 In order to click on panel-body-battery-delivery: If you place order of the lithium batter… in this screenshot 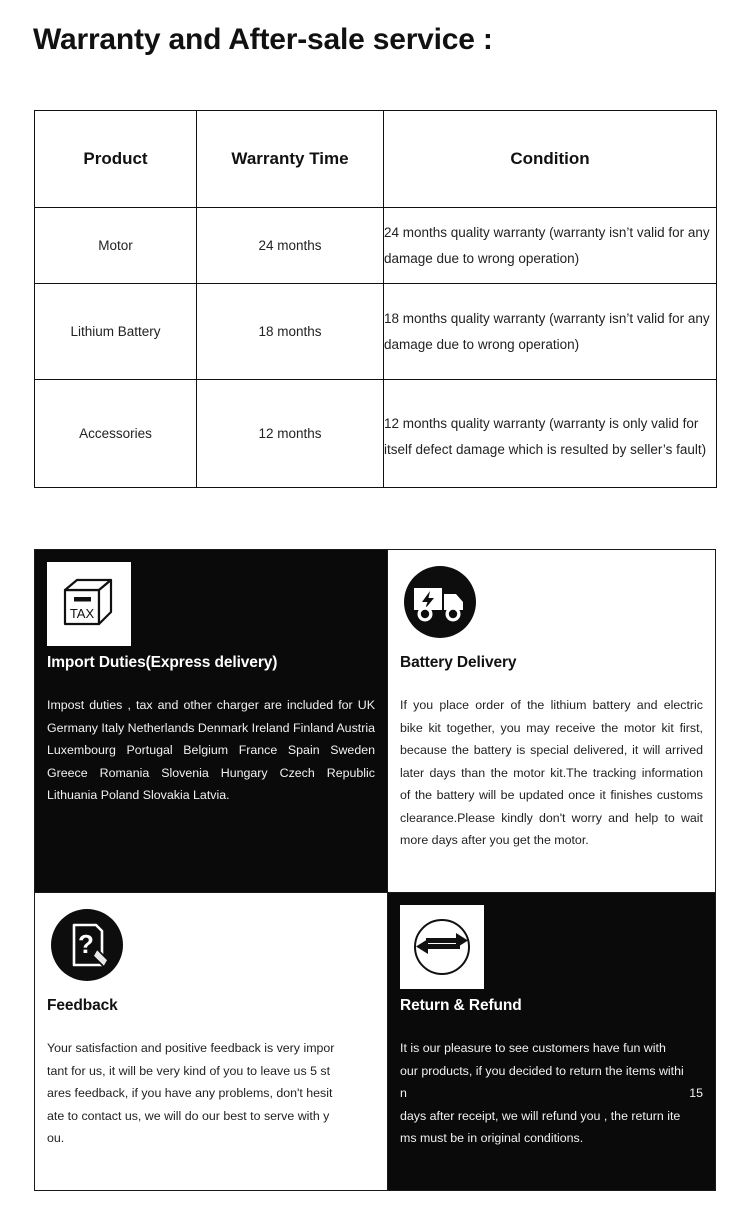, I will do `click(551, 772)`.